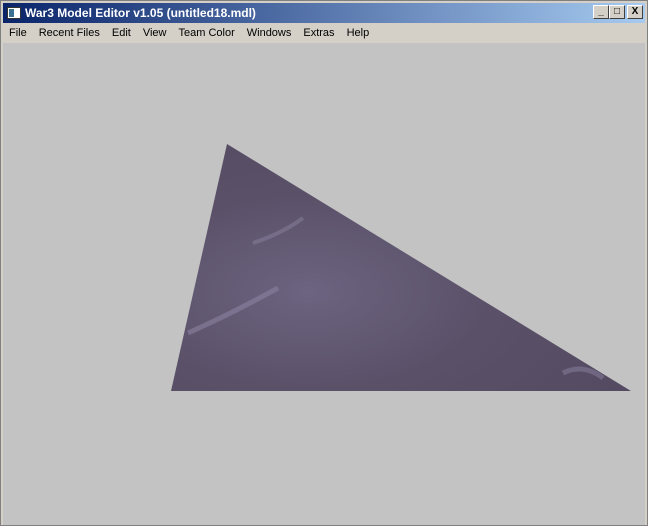 This screenshot has width=648, height=526. Describe the element at coordinates (318, 33) in the screenshot. I see `menu-extras: Extras` at that location.